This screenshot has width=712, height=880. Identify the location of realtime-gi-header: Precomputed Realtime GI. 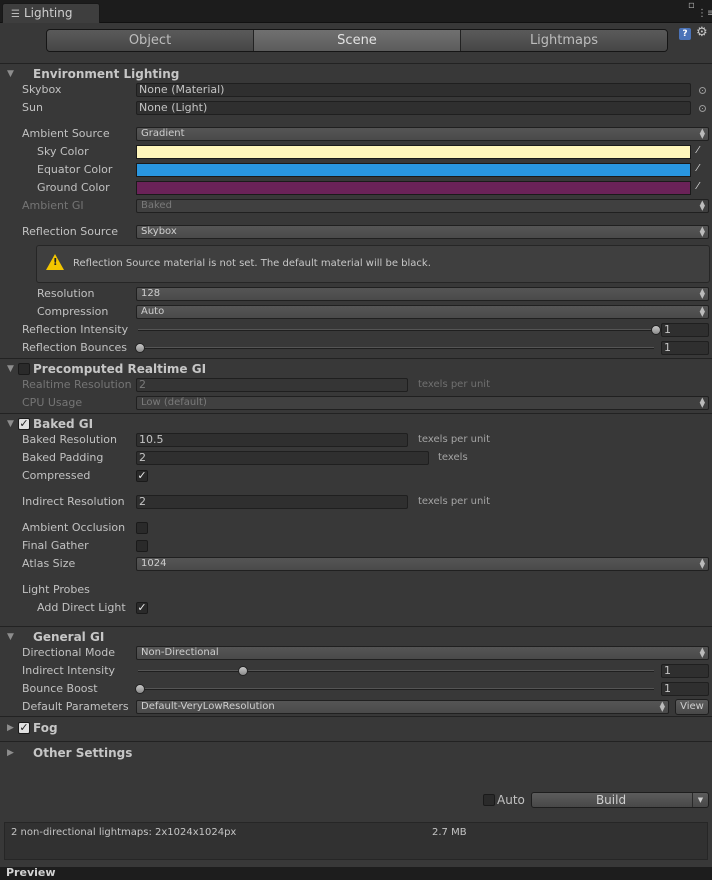
(119, 369).